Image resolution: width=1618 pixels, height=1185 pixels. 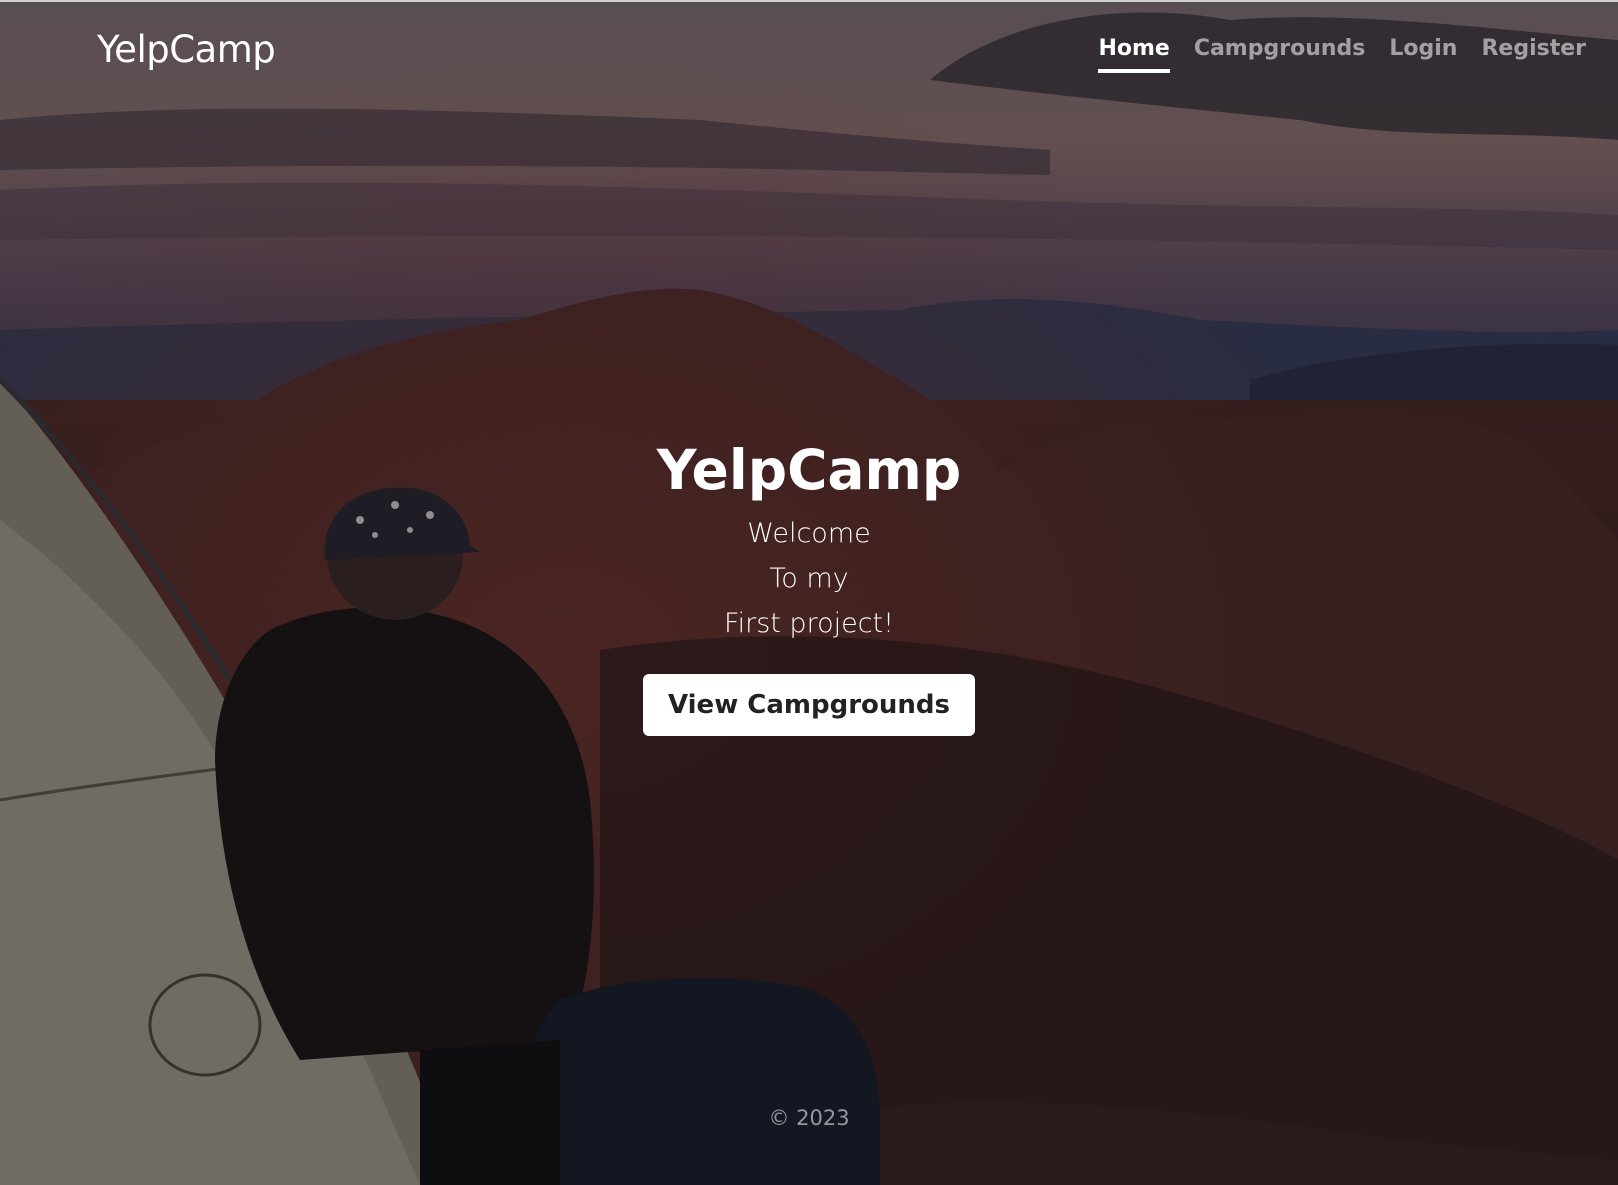 I want to click on nav-links: Home Campgrounds Login Register, so click(x=1342, y=54).